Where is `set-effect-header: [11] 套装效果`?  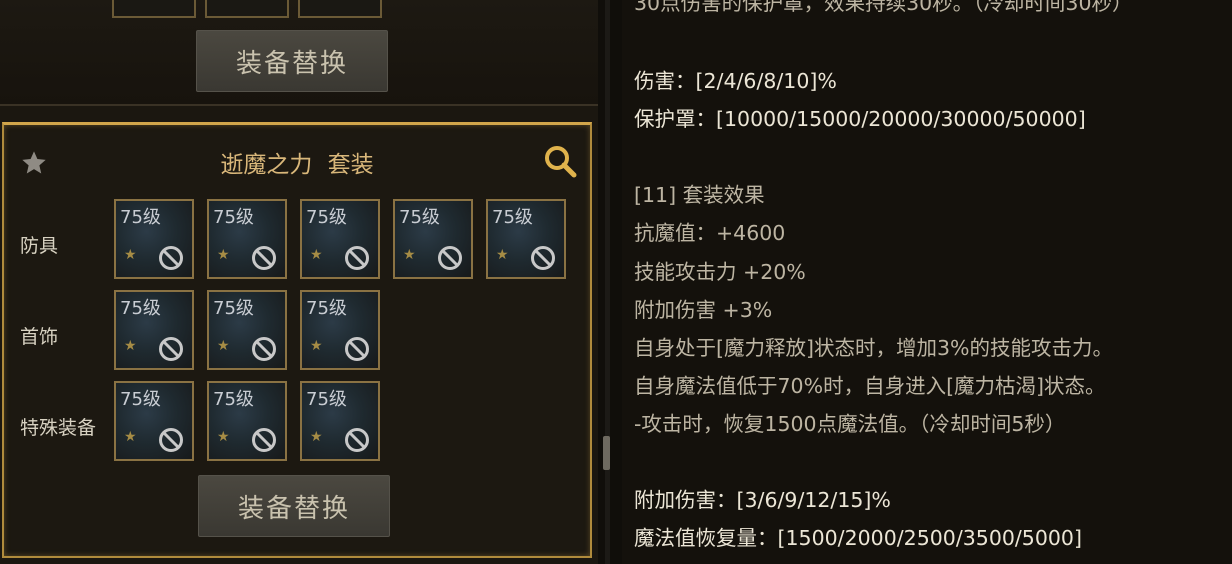 set-effect-header: [11] 套装效果 is located at coordinates (699, 195).